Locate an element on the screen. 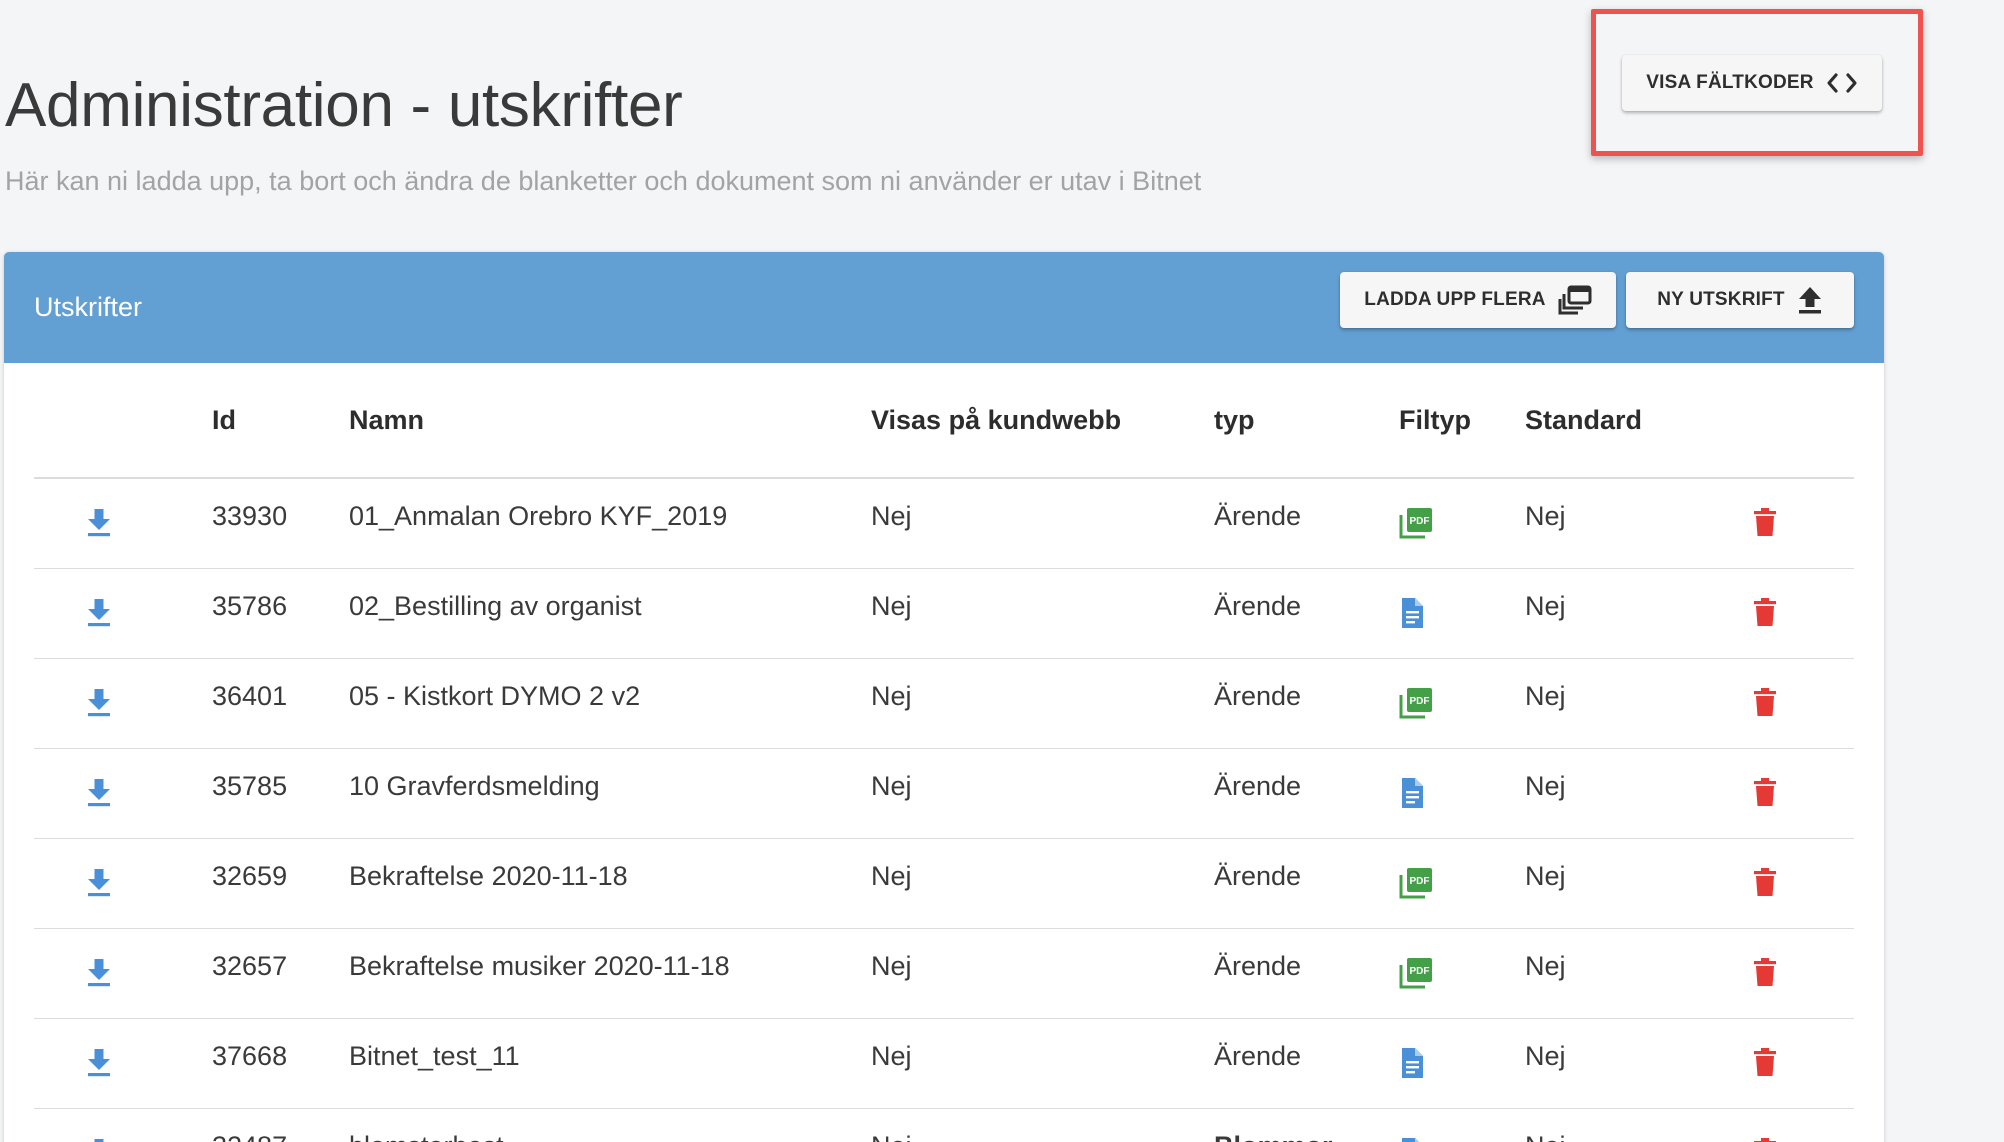 The width and height of the screenshot is (2004, 1142). ny-utskrift-button: NY UTSKRIFT is located at coordinates (1740, 300).